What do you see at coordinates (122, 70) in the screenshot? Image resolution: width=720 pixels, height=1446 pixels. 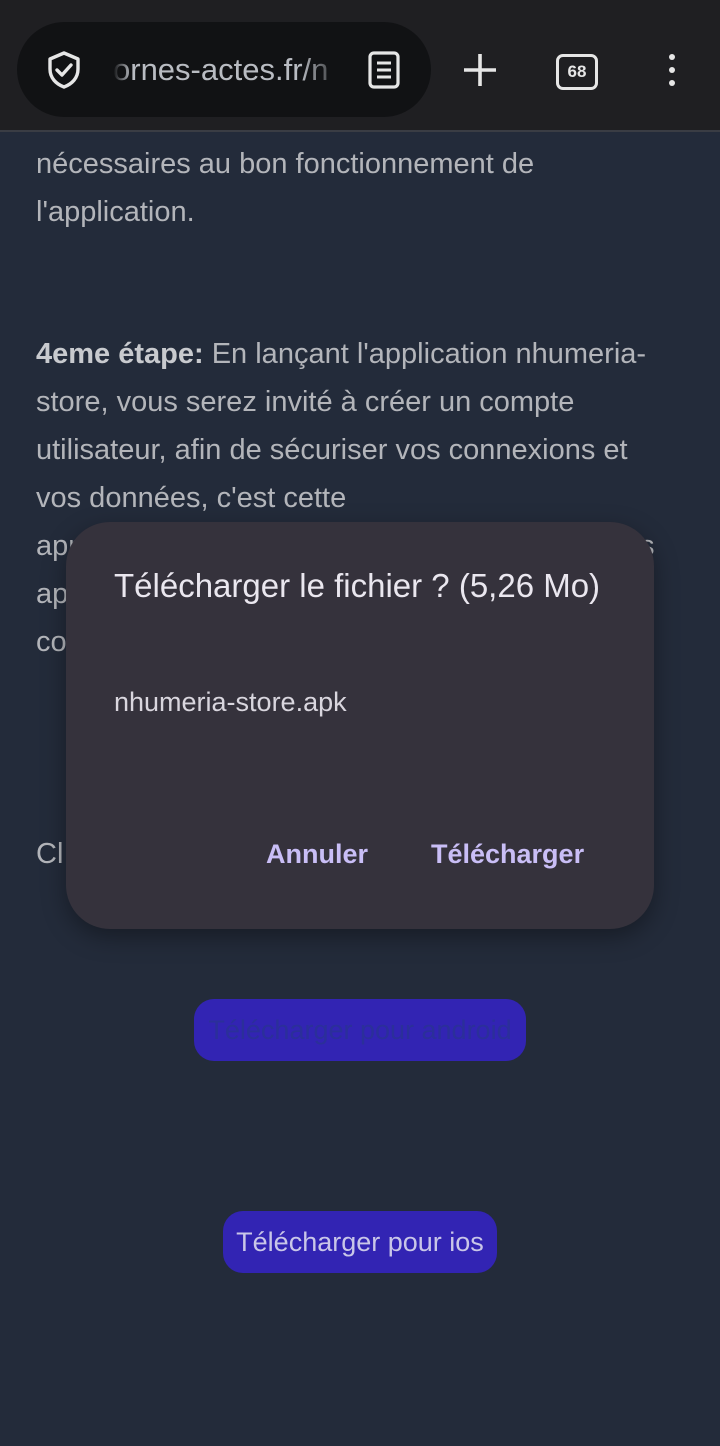 I see `url-fade-left` at bounding box center [122, 70].